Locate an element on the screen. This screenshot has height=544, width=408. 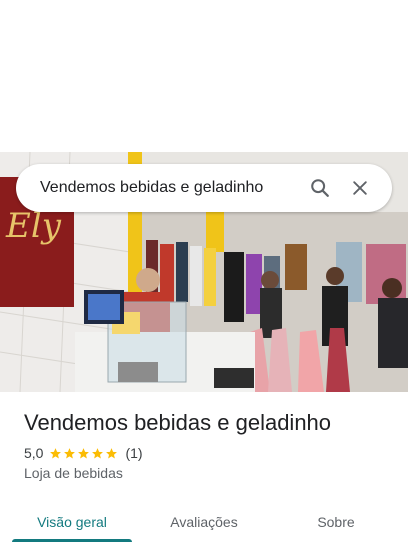
rating-row: 5,0 (1) is located at coordinates (83, 453).